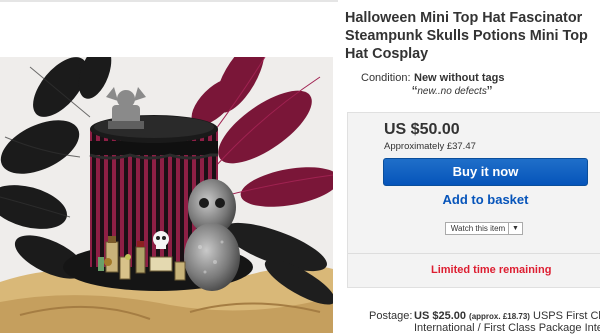  Describe the element at coordinates (485, 199) in the screenshot. I see `add-to-basket-link: Add to basket` at that location.